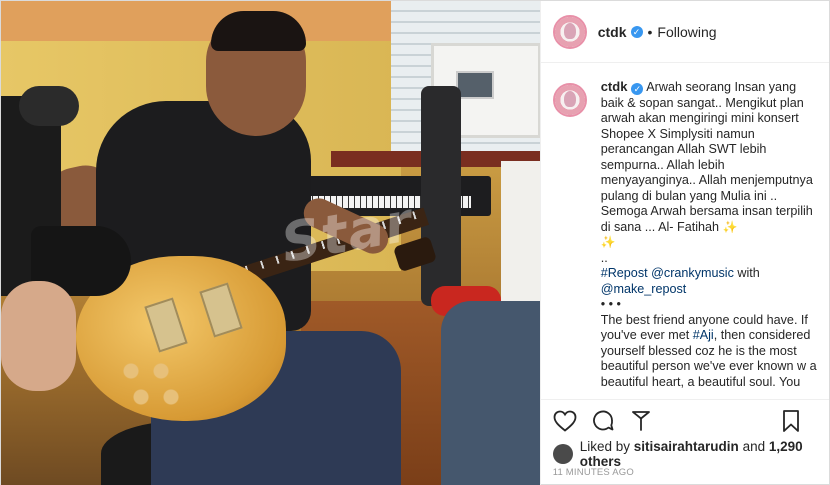 The image size is (830, 485). I want to click on liker-avatar, so click(562, 454).